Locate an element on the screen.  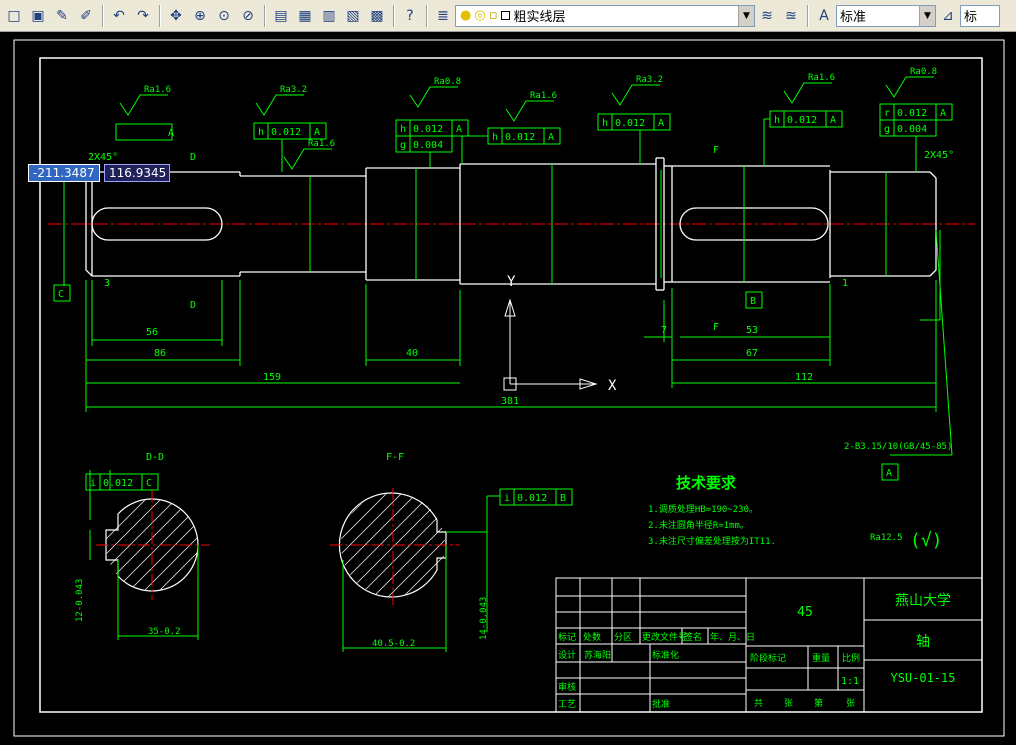
chamfer-label: 2X45° is located at coordinates (103, 157).